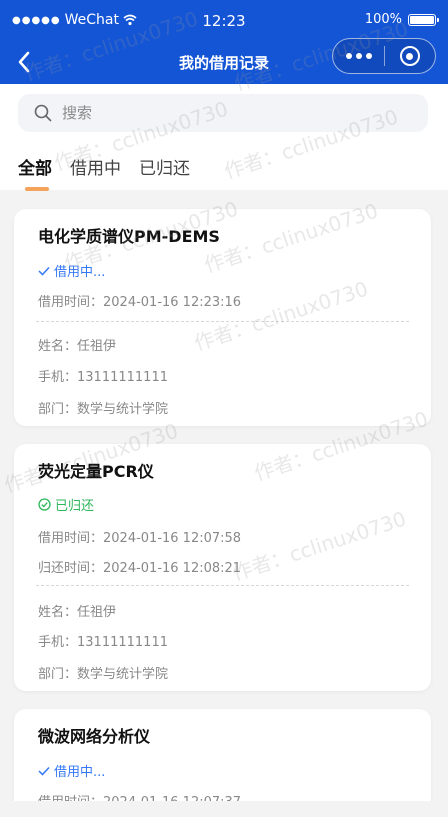 This screenshot has height=817, width=448. I want to click on status-bar: ●●●●● WeChat 12:23 100%, so click(224, 20).